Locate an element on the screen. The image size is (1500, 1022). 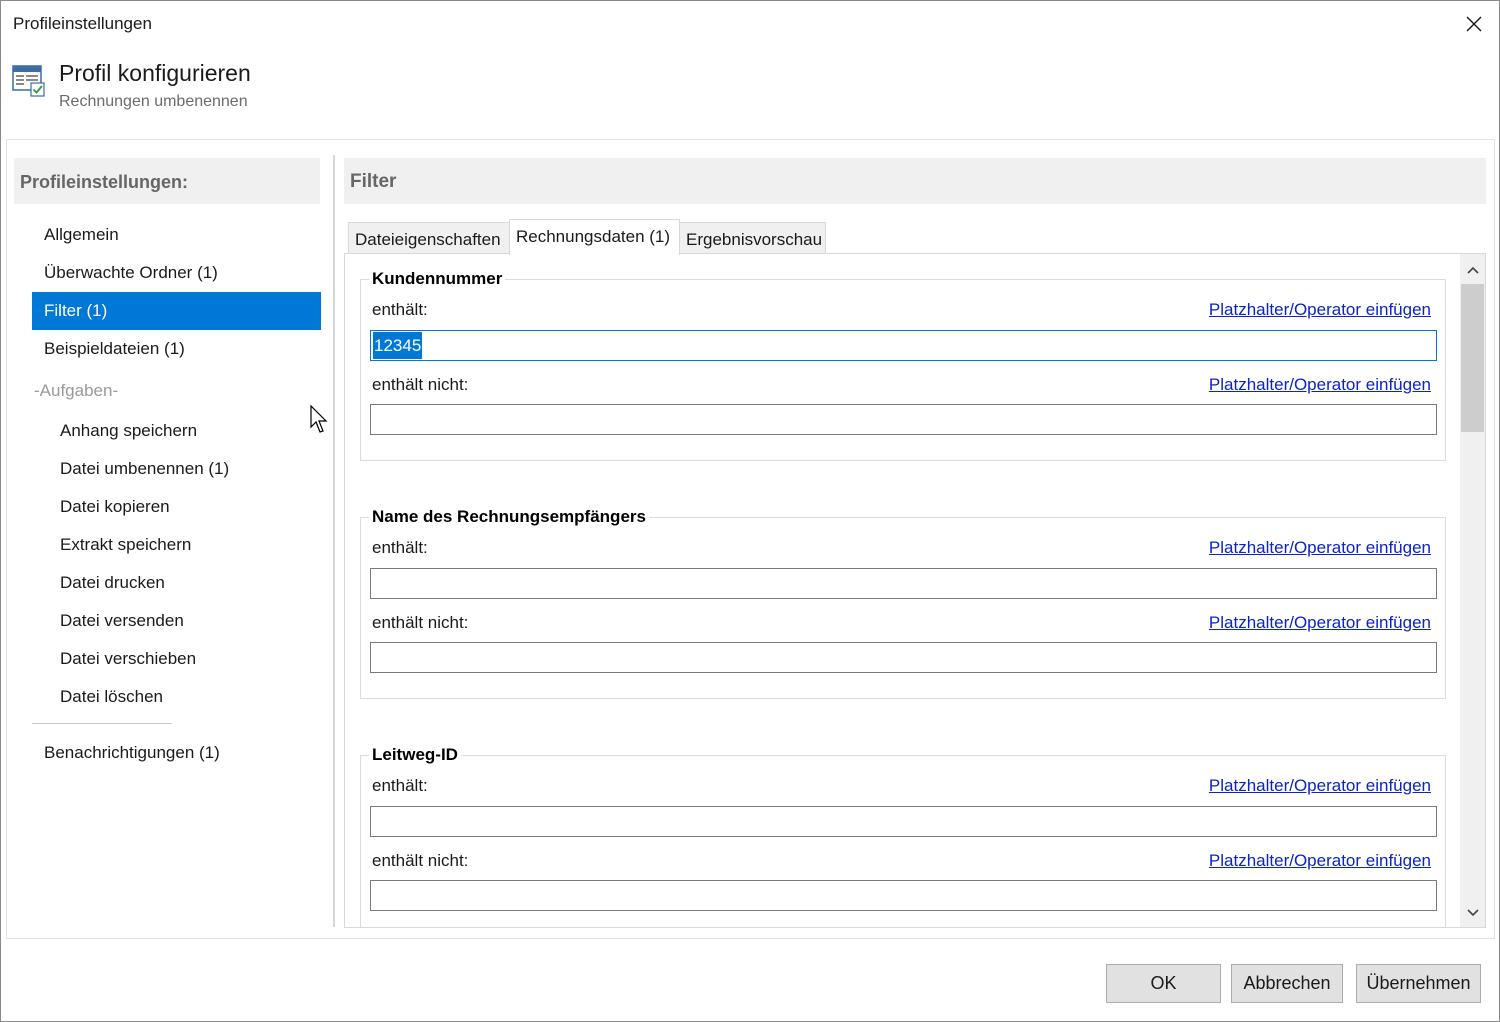
customer-number-contains-input: 12345 is located at coordinates (903, 345).